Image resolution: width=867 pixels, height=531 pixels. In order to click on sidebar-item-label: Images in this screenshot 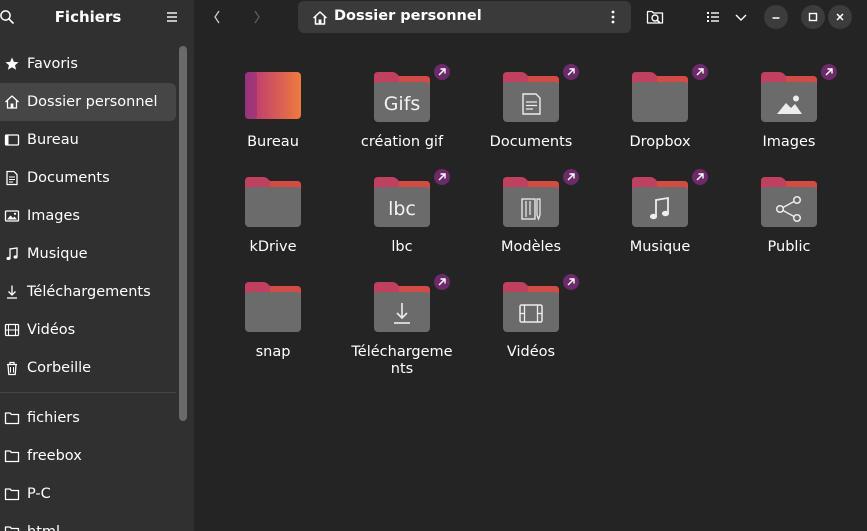, I will do `click(53, 216)`.